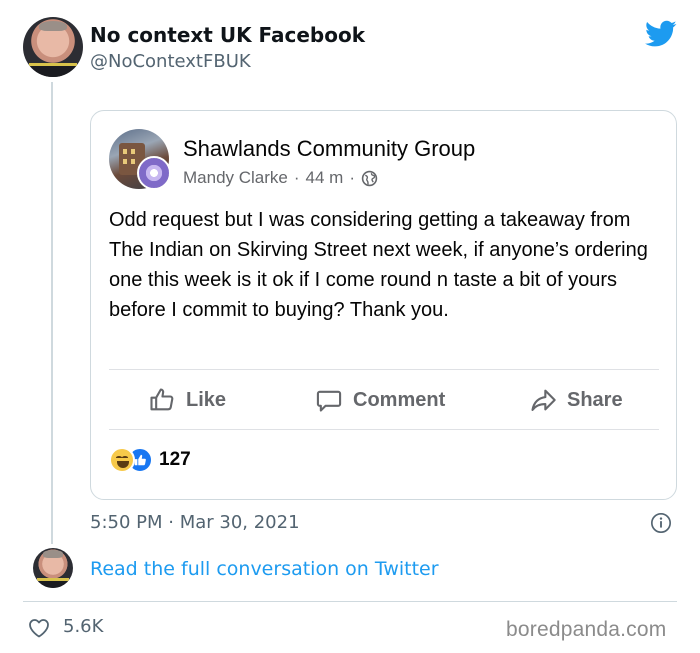 The width and height of the screenshot is (700, 653). I want to click on poster-name: Mandy Clarke, so click(235, 178).